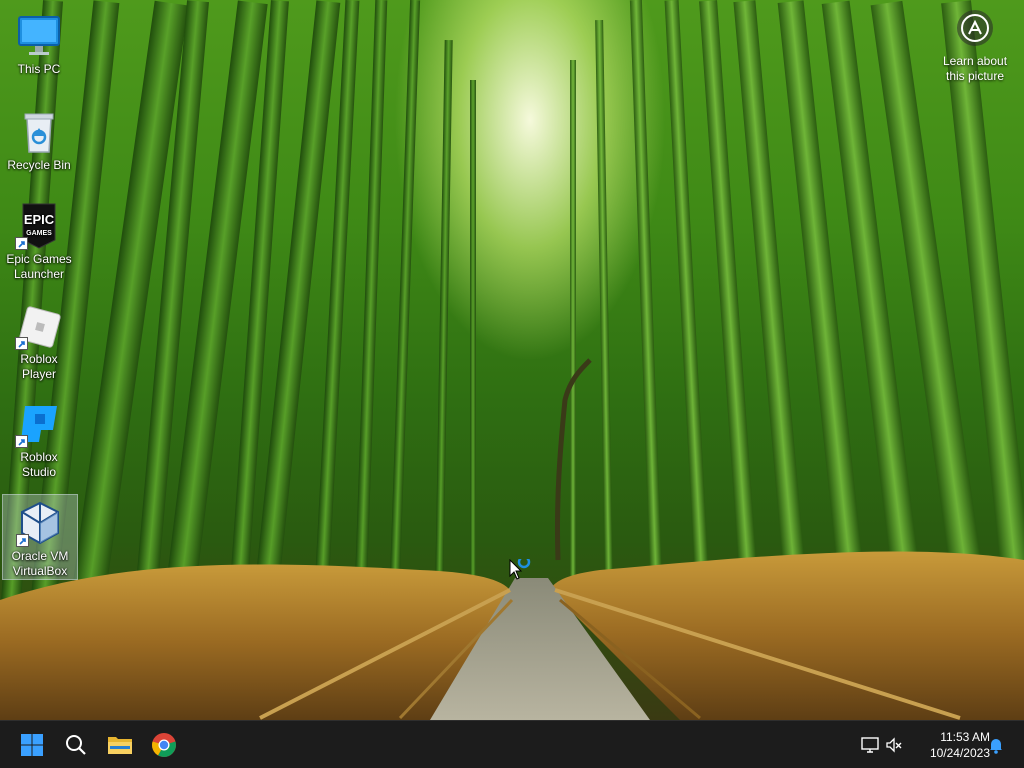 The image size is (1024, 768). I want to click on desktop-icon-label: Recycle Bin, so click(39, 165).